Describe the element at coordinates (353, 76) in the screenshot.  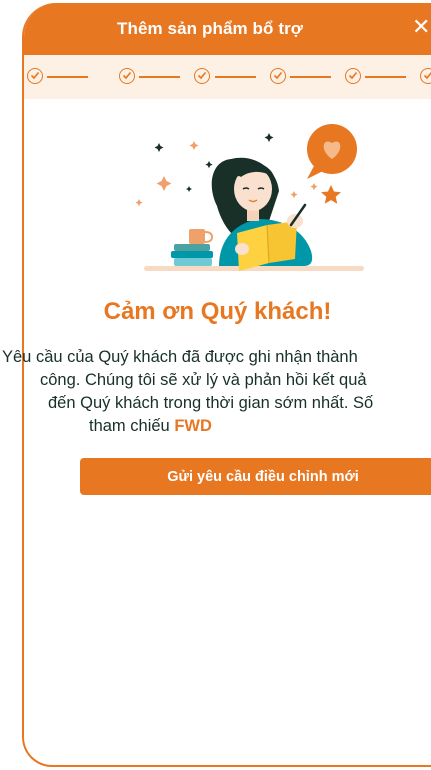
I see `step-5-check-icon` at that location.